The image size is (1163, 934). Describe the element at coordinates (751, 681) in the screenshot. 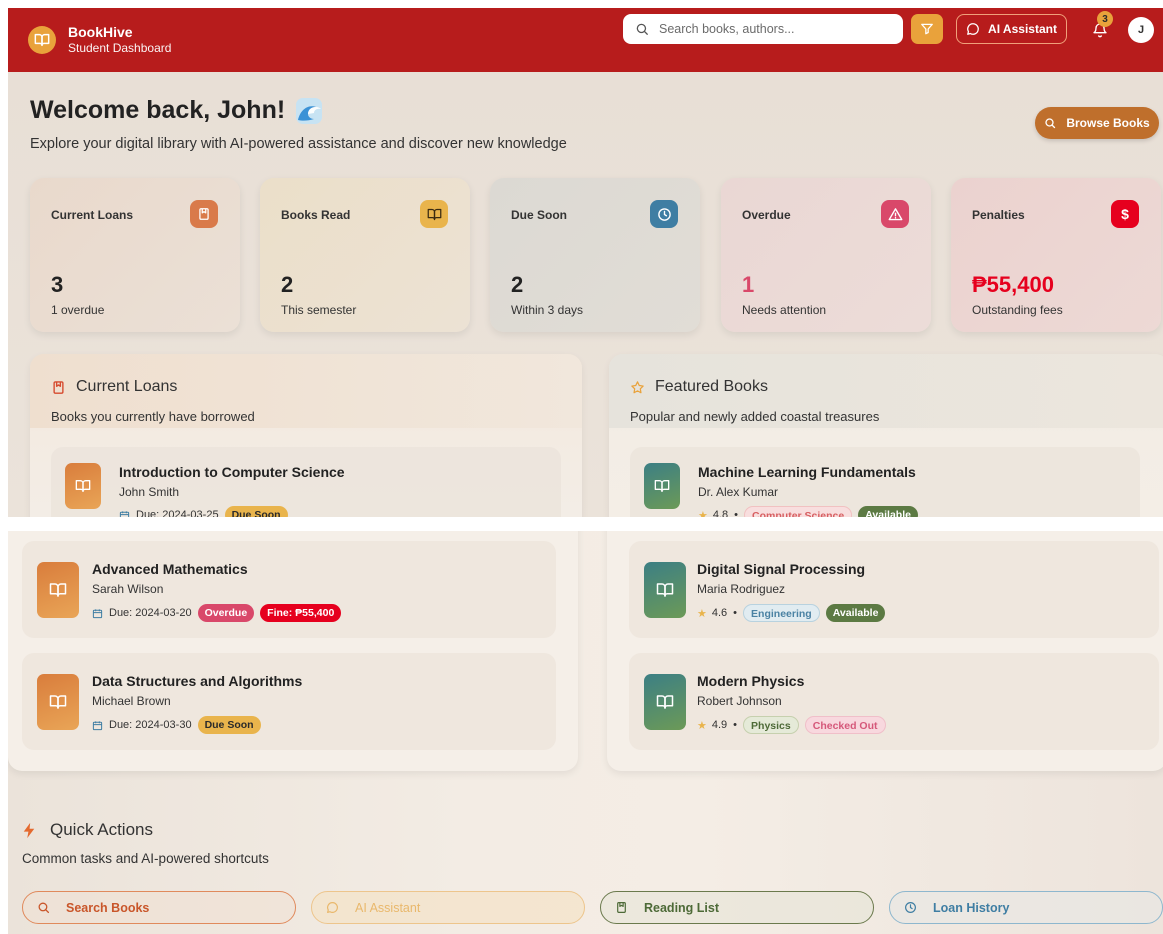

I see `book-title: Modern Physics` at that location.